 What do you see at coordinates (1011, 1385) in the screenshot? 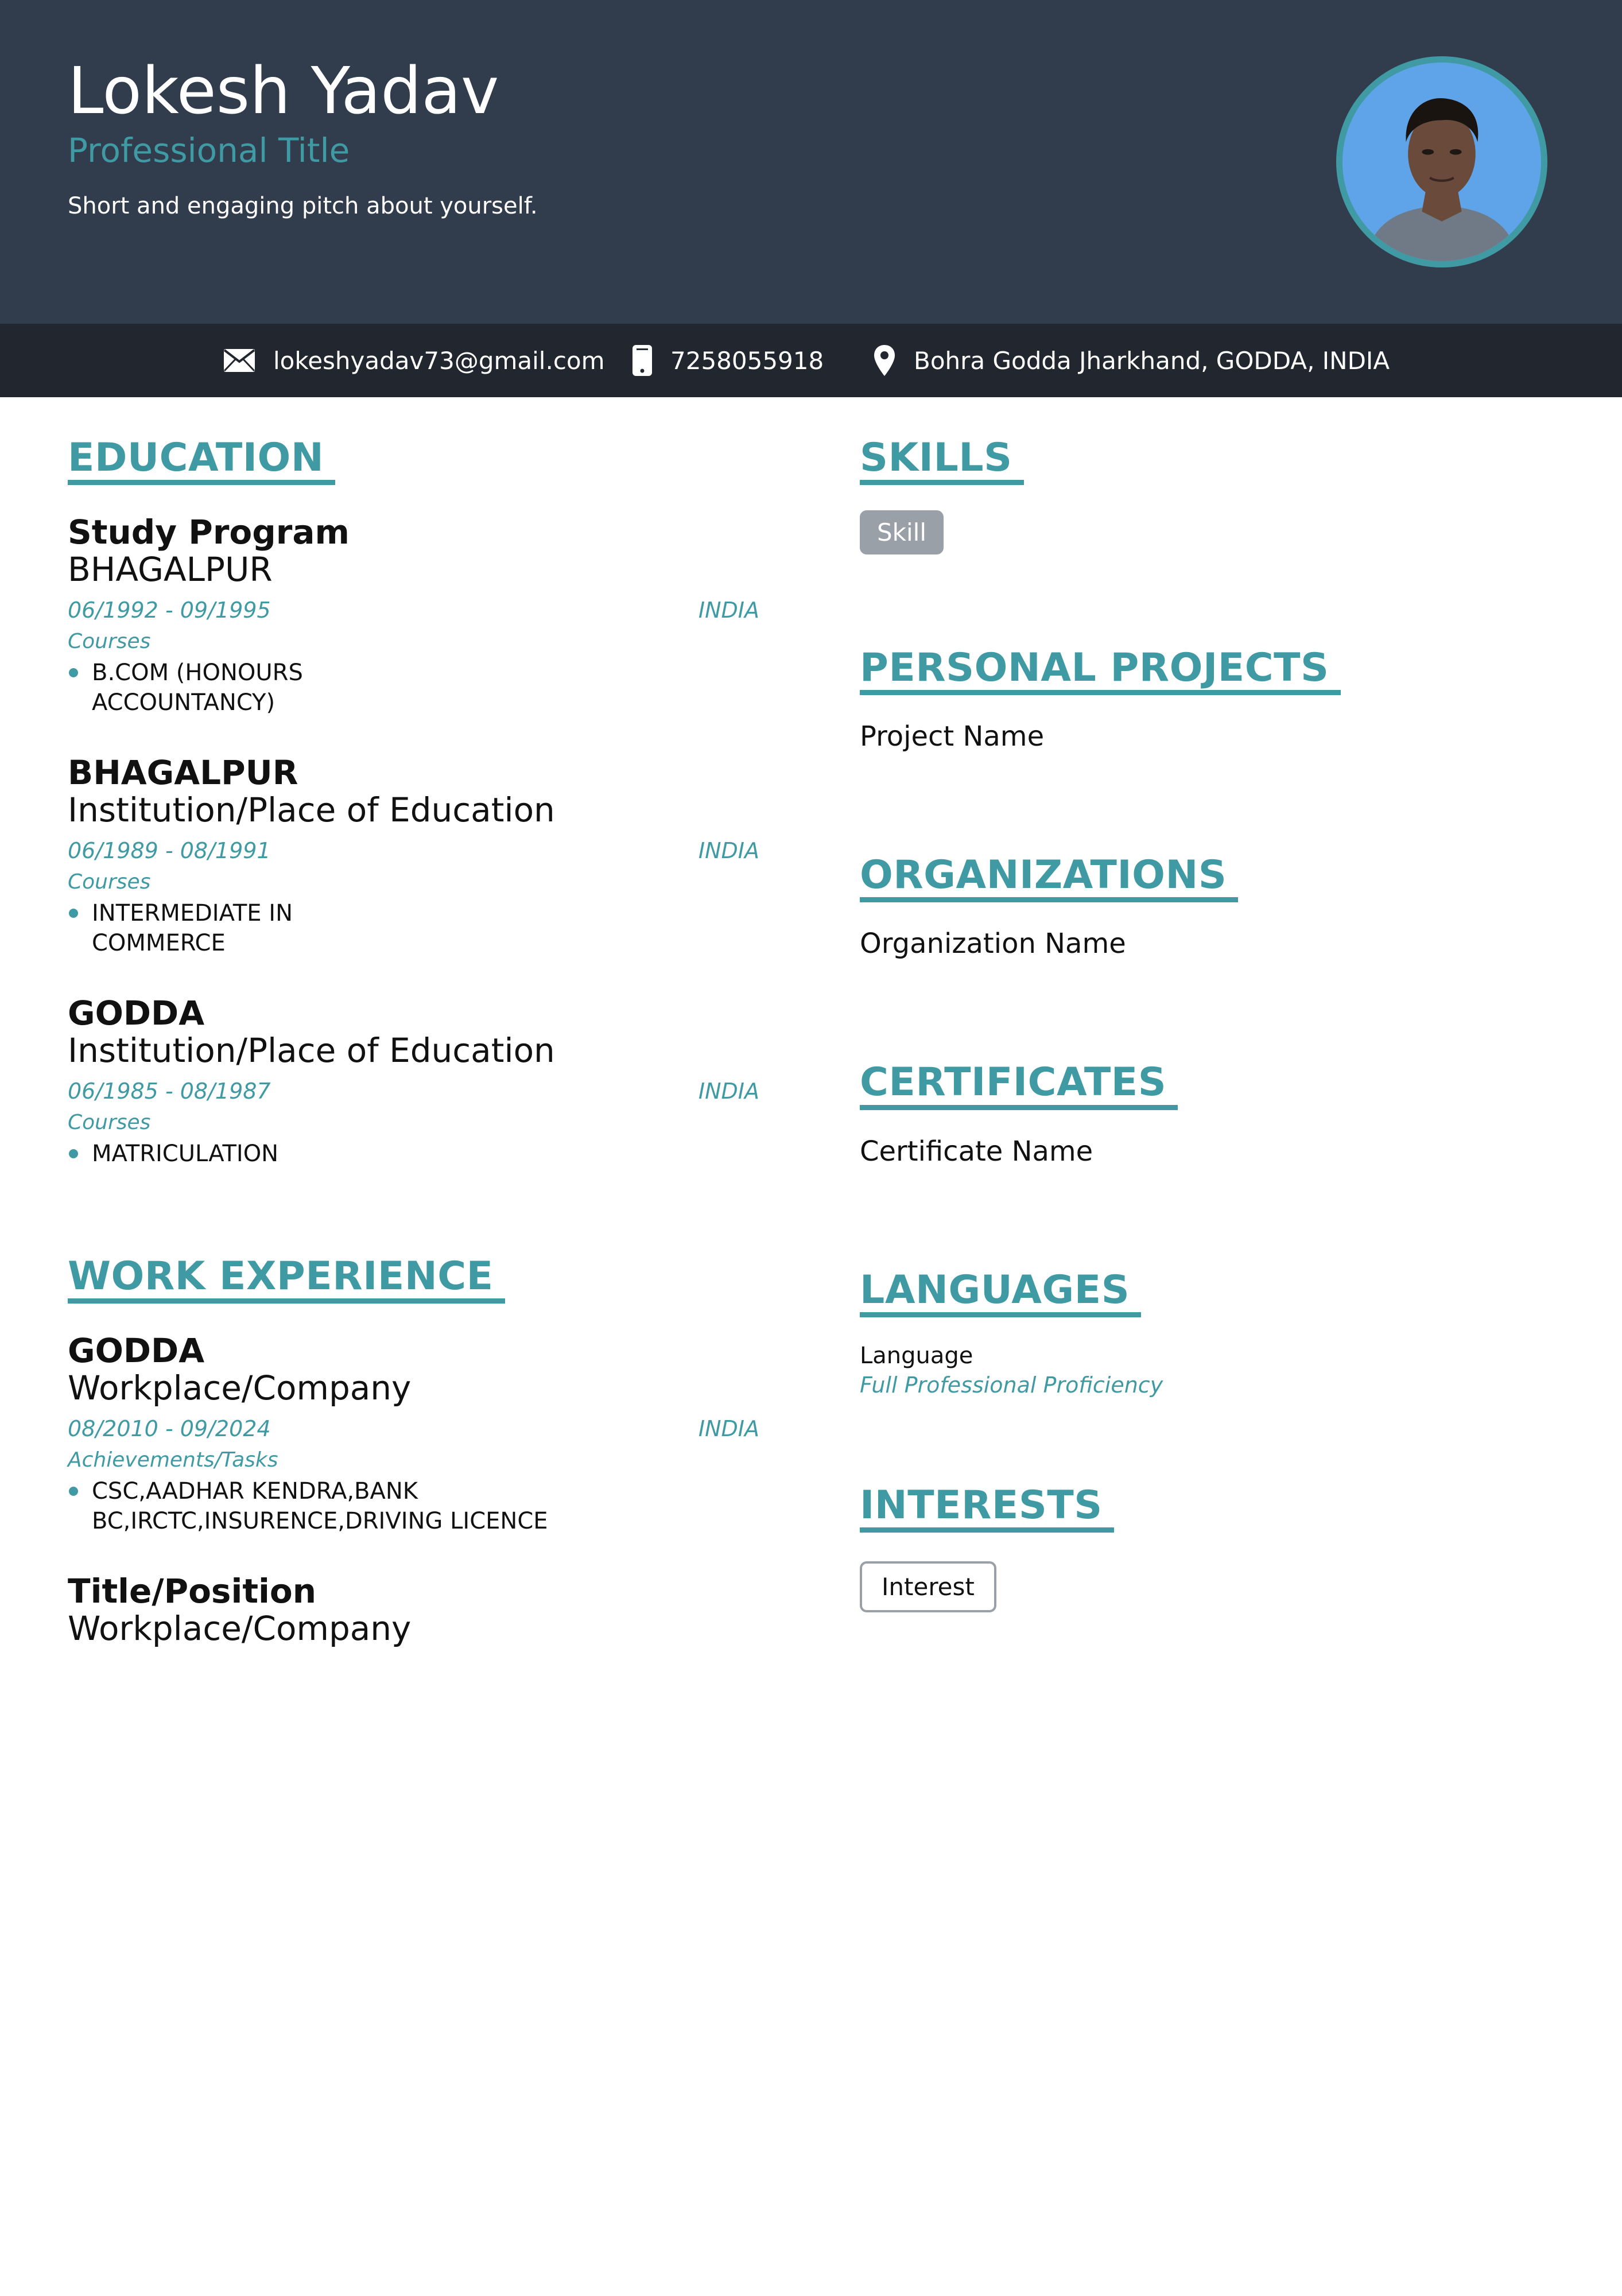
I see `language-level: Full Professional Proficiency` at bounding box center [1011, 1385].